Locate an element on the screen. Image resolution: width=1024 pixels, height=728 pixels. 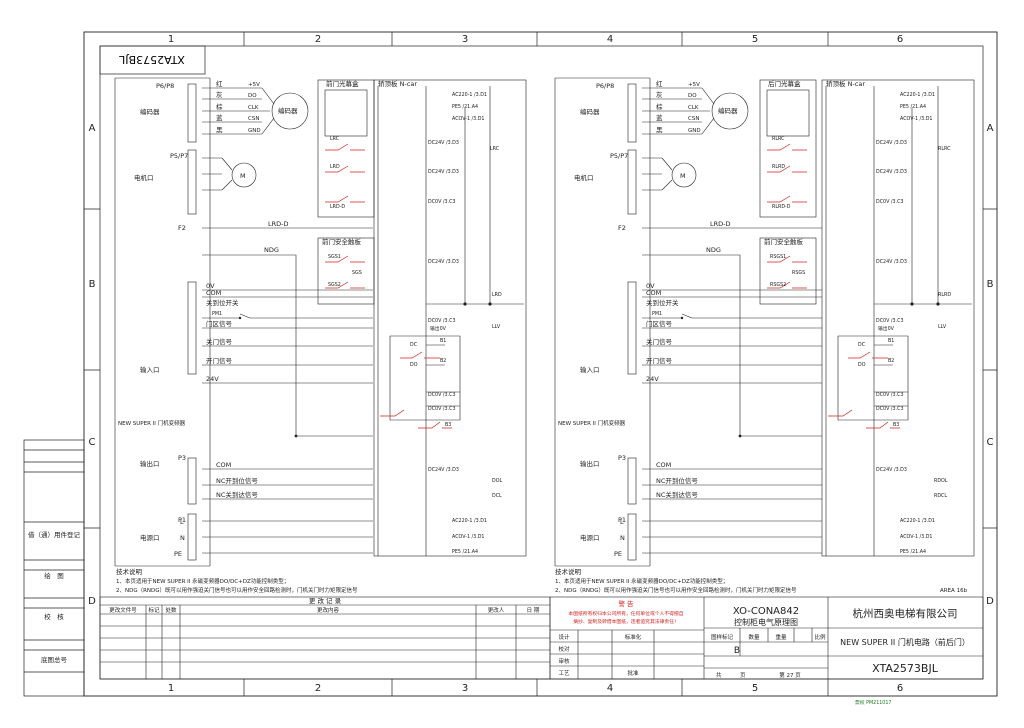
front-sgs1: SGS1 is located at coordinates (334, 257).